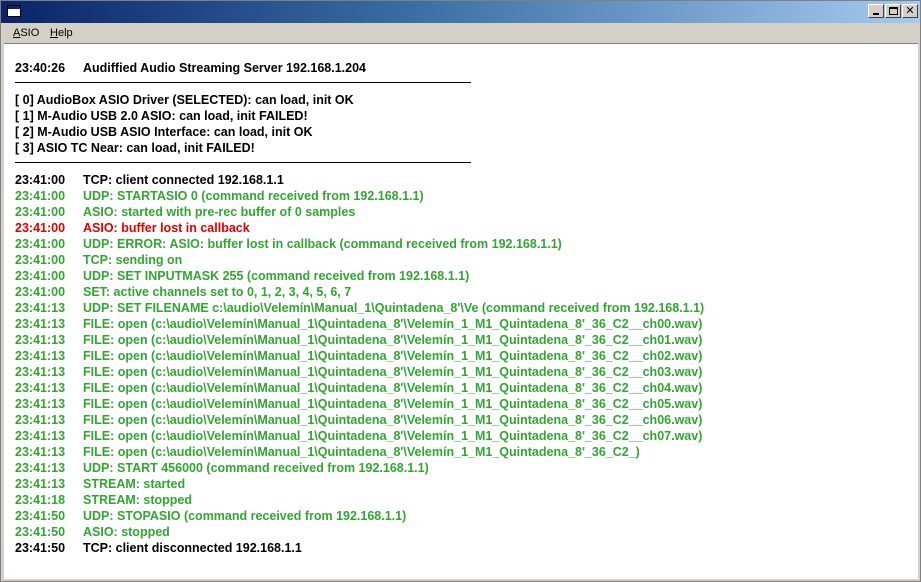 This screenshot has width=921, height=582. What do you see at coordinates (126, 532) in the screenshot?
I see `log-message: ASIO: stopped` at bounding box center [126, 532].